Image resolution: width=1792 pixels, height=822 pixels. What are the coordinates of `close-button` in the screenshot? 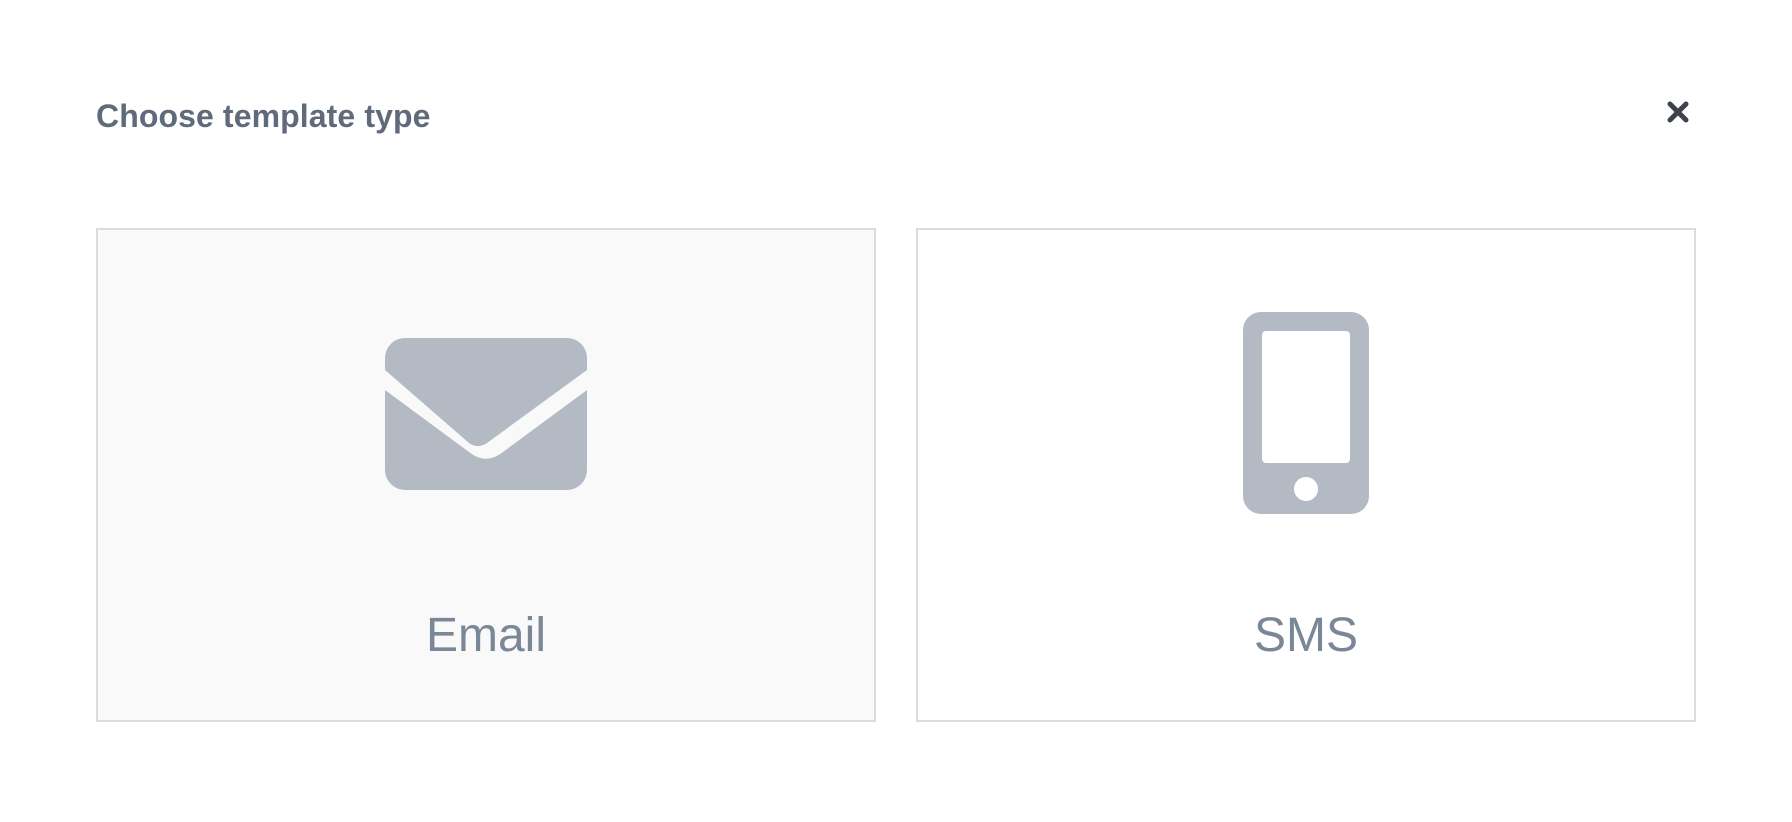 It's located at (1678, 112).